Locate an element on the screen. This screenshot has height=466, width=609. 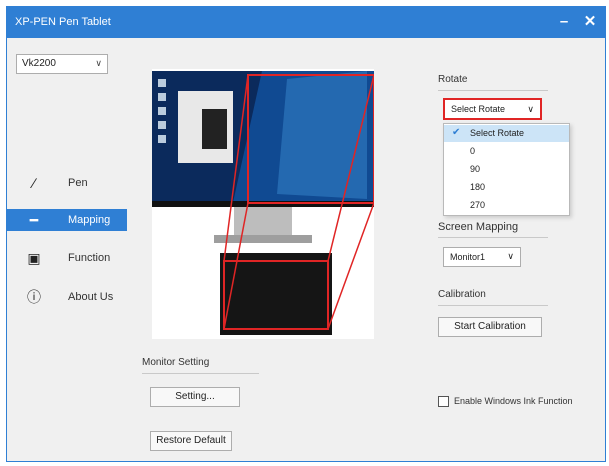
device-select: Vk2200 ∨ is located at coordinates (62, 64).